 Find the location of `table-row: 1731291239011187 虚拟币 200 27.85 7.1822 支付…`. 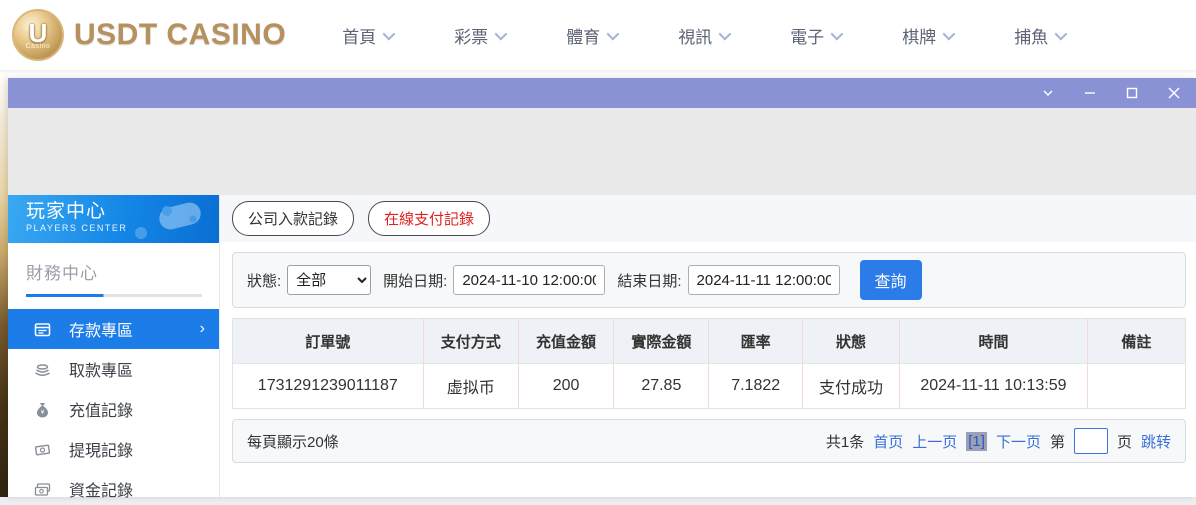

table-row: 1731291239011187 虚拟币 200 27.85 7.1822 支付… is located at coordinates (709, 386).